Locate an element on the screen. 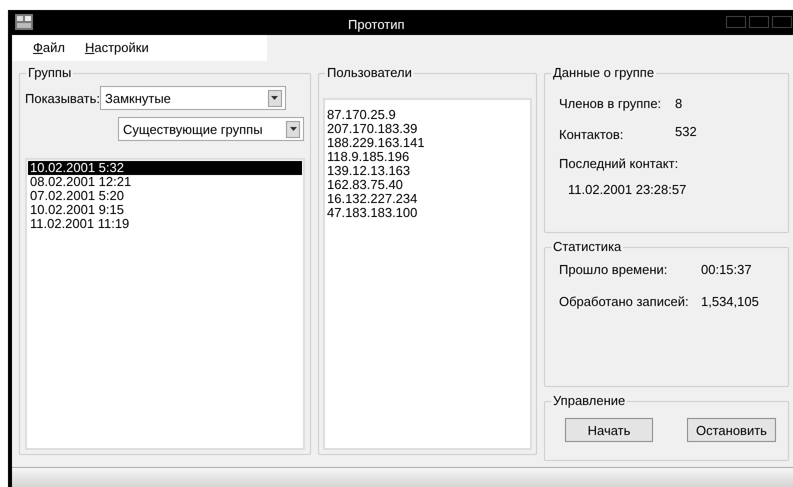 This screenshot has height=487, width=793. processed-value: 1,534,105 is located at coordinates (730, 301).